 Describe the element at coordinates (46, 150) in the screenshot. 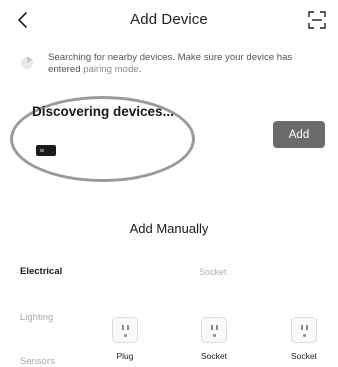

I see `discovered-device-image` at that location.